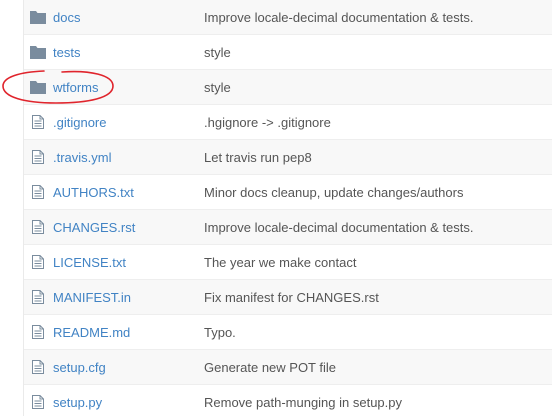 Image resolution: width=552 pixels, height=416 pixels. What do you see at coordinates (91, 332) in the screenshot?
I see `file-link: README.md` at bounding box center [91, 332].